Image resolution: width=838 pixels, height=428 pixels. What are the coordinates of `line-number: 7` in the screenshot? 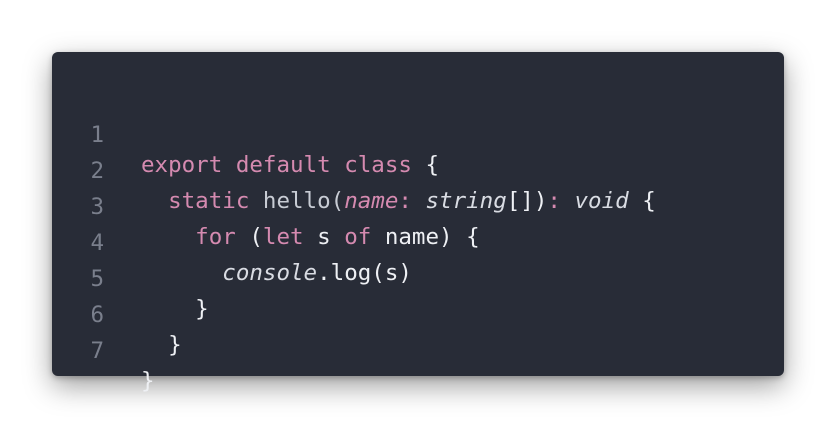 It's located at (97, 351).